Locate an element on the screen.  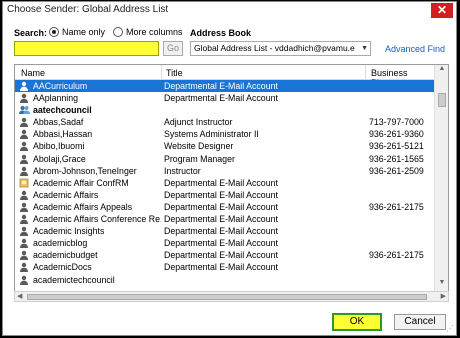
title-bar: Choose Sender: Global Address List ✕ is located at coordinates (229, 10).